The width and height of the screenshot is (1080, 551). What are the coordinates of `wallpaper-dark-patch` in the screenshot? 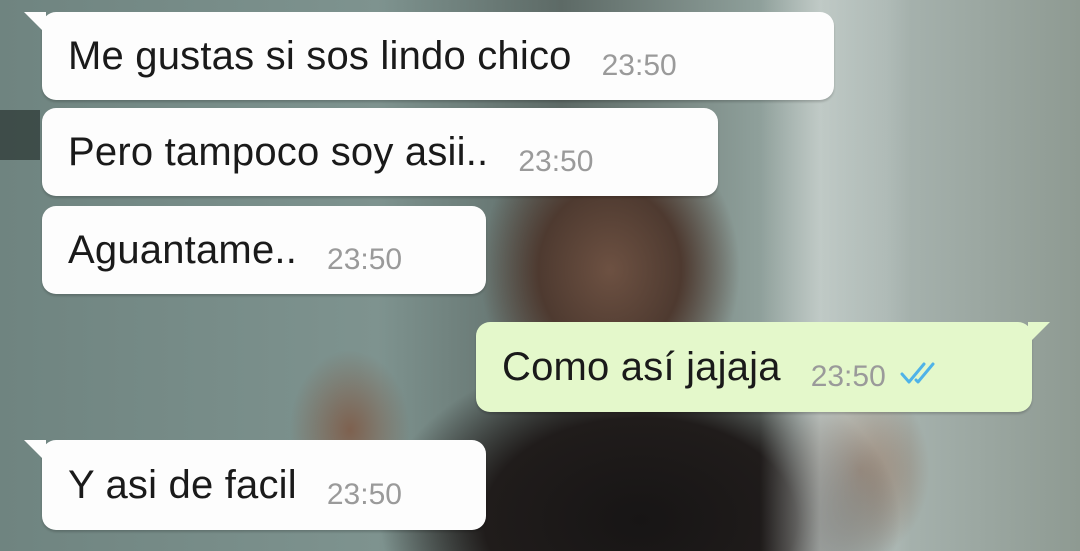 It's located at (20, 135).